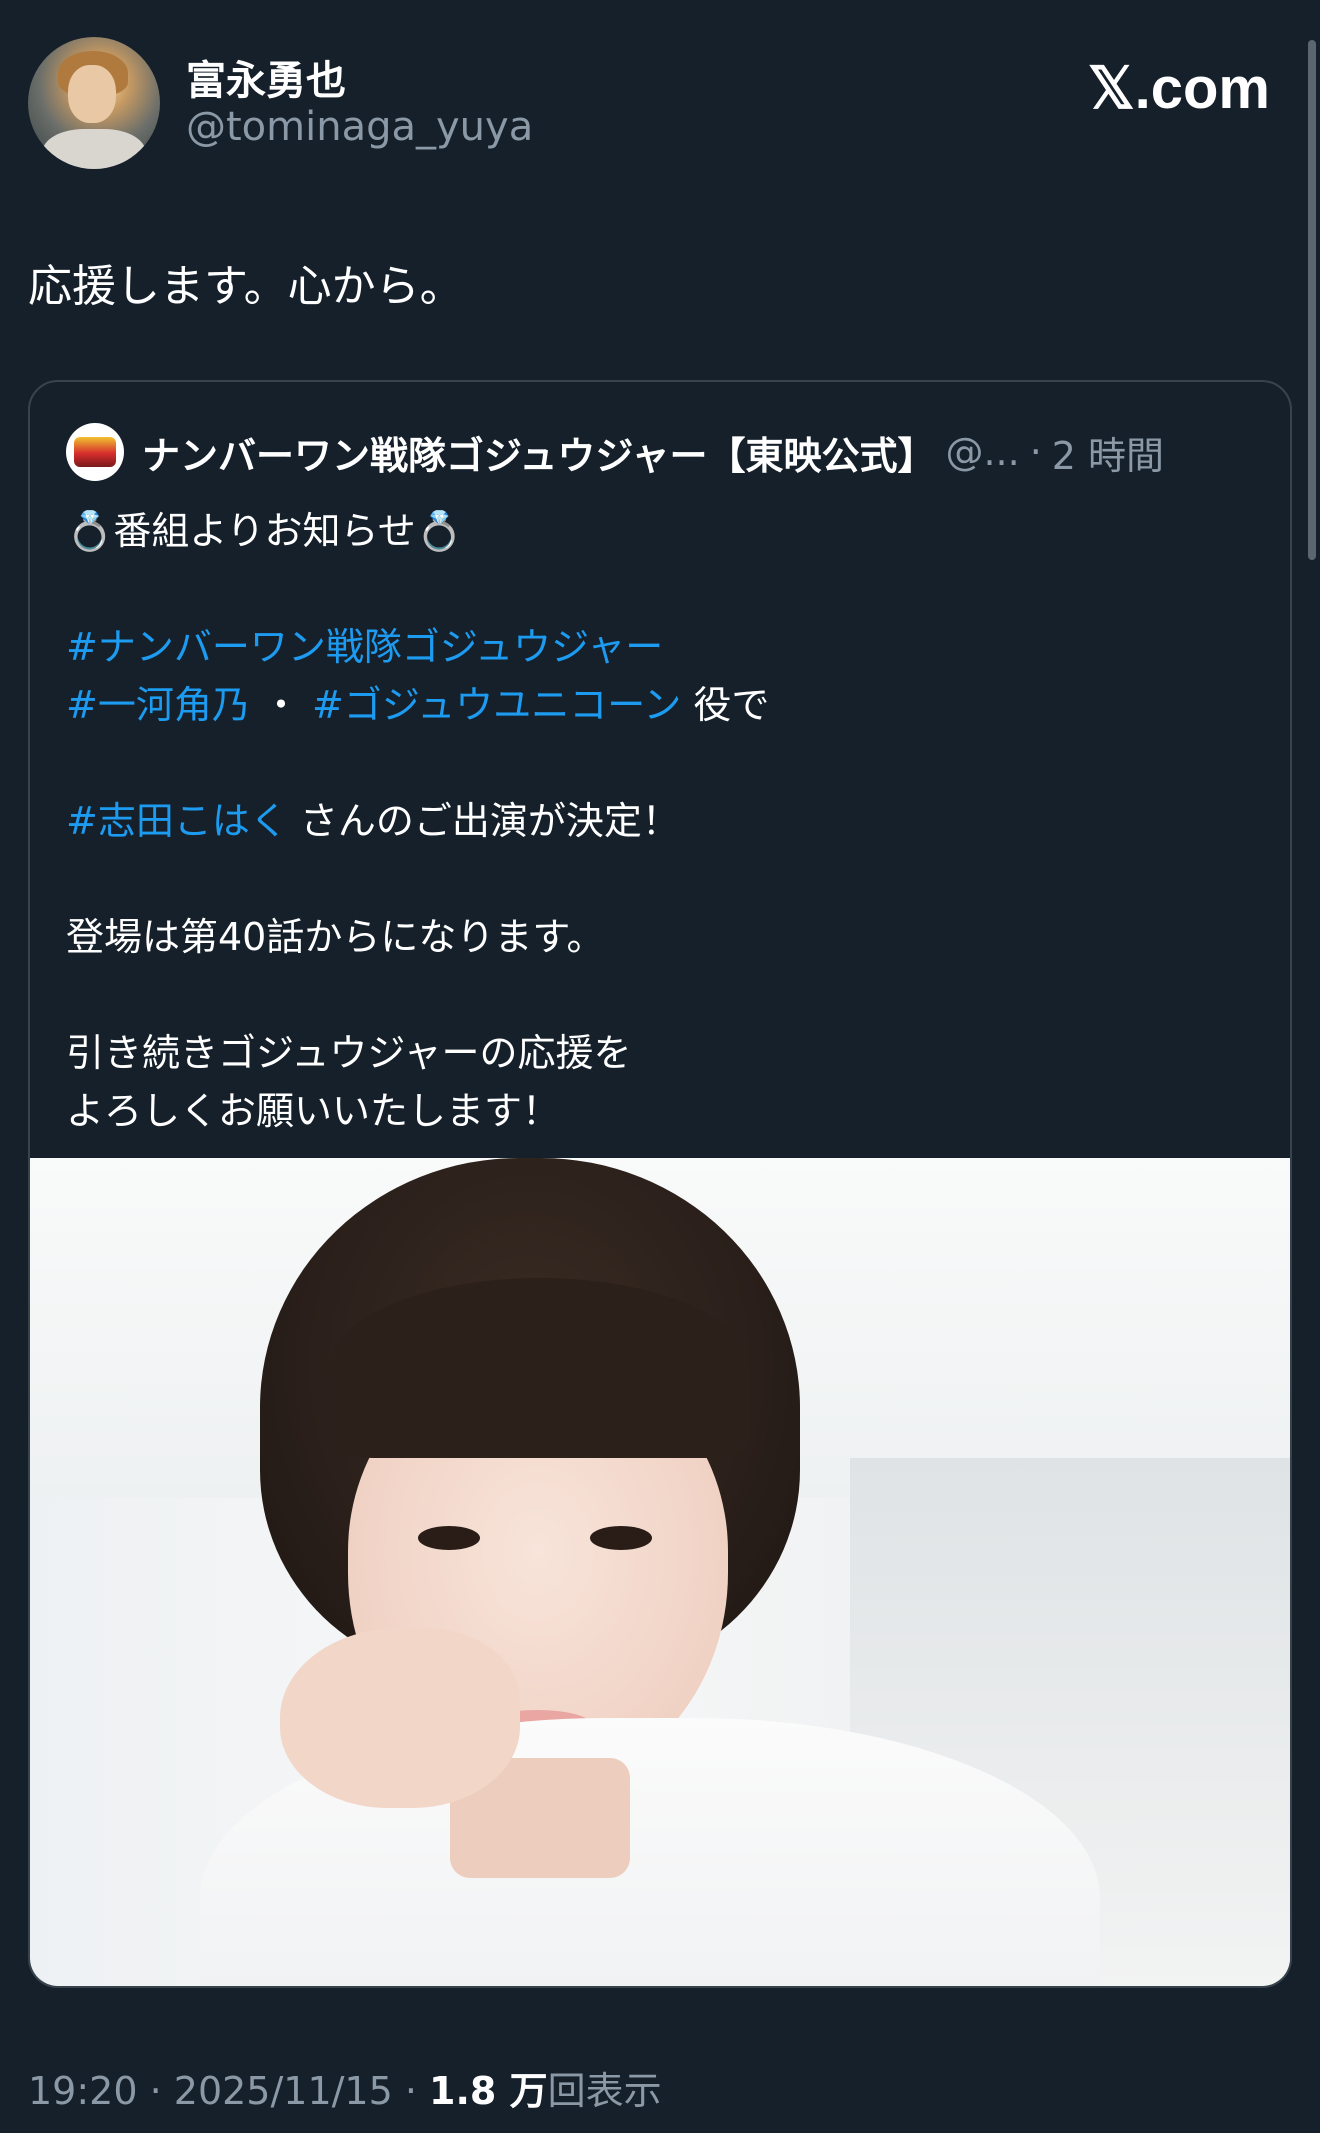 Image resolution: width=1320 pixels, height=2133 pixels. Describe the element at coordinates (1179, 88) in the screenshot. I see `x-logo: 𝕏.com` at that location.